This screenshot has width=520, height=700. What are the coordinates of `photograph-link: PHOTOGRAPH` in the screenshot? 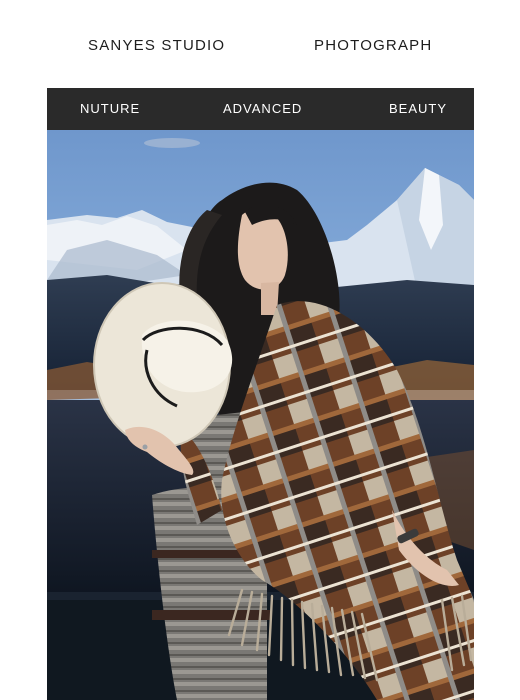 It's located at (373, 45).